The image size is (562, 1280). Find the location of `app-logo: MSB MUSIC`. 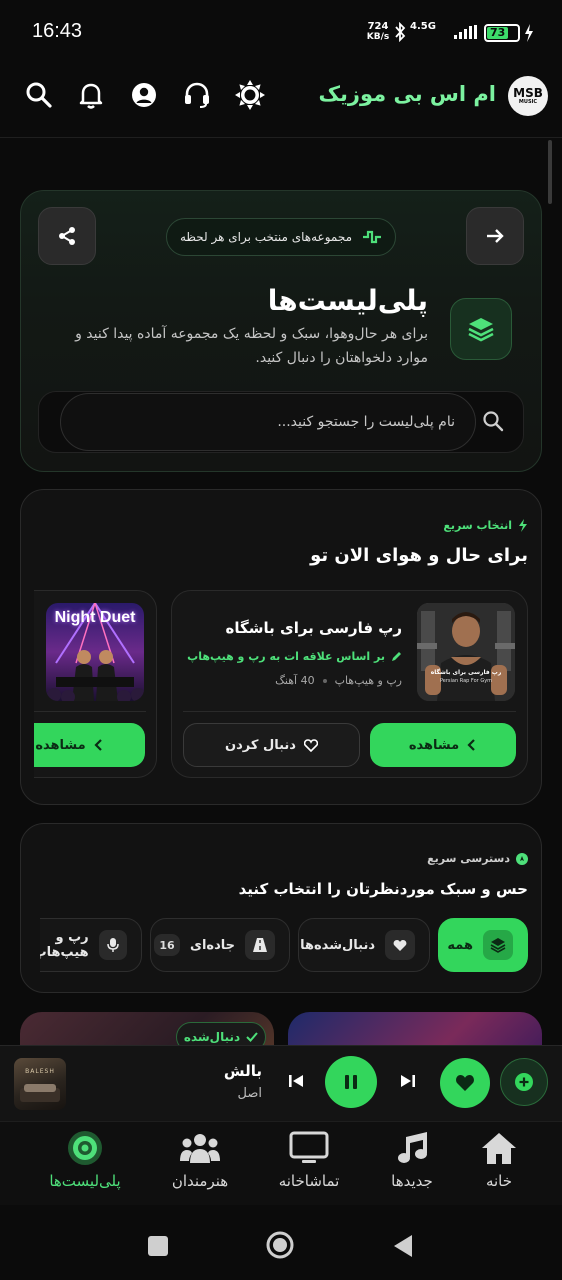

app-logo: MSB MUSIC is located at coordinates (528, 96).